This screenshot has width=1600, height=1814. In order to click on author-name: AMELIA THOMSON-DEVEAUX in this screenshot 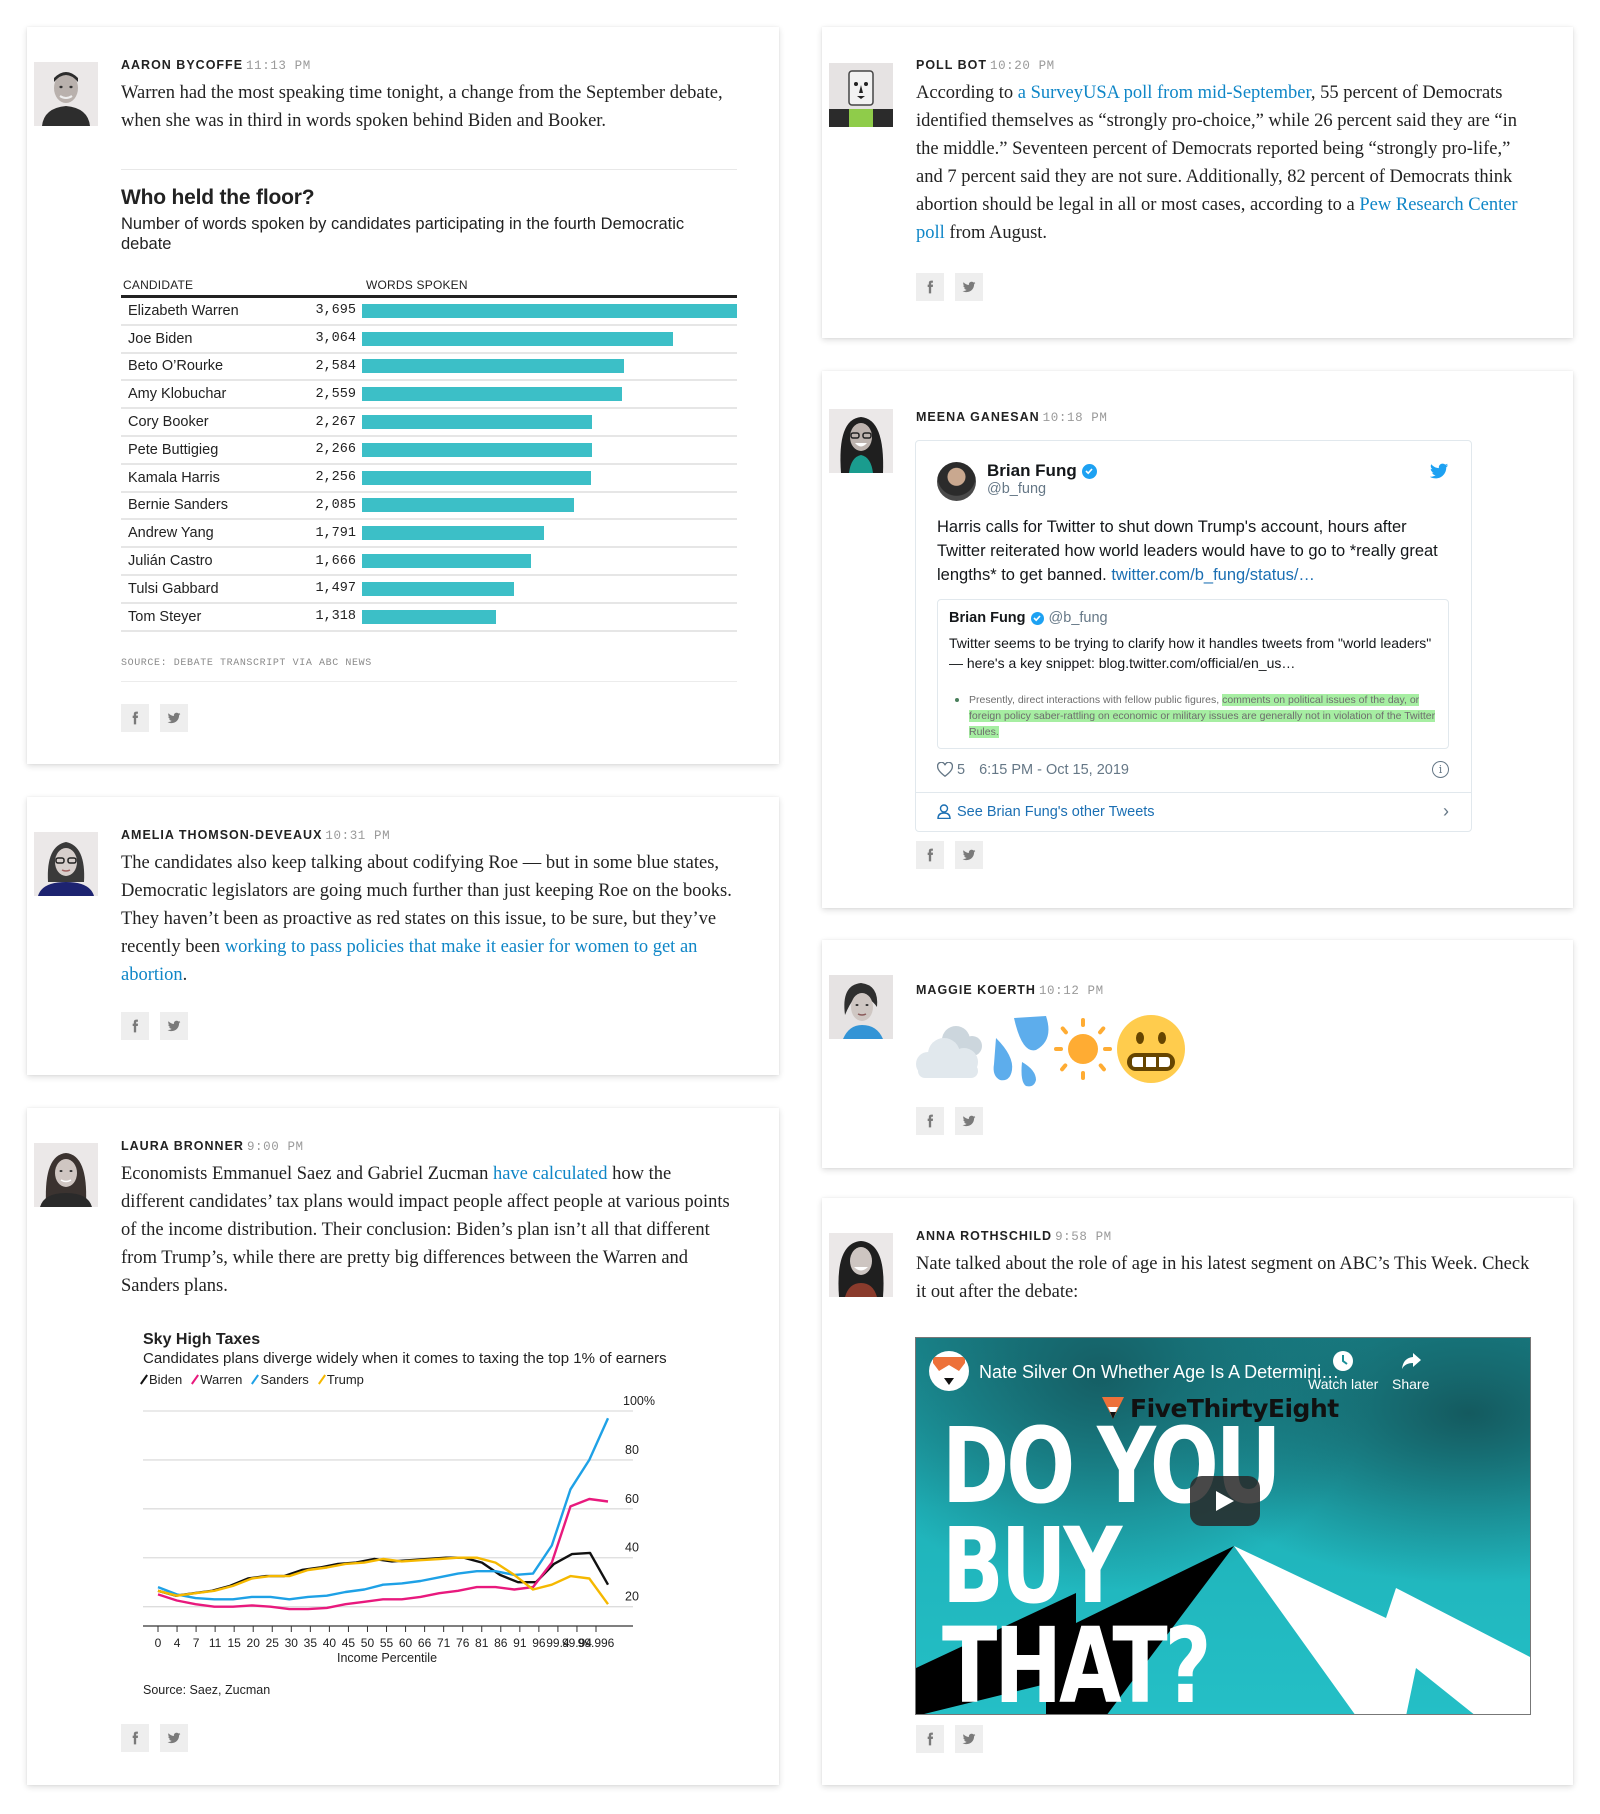, I will do `click(221, 835)`.